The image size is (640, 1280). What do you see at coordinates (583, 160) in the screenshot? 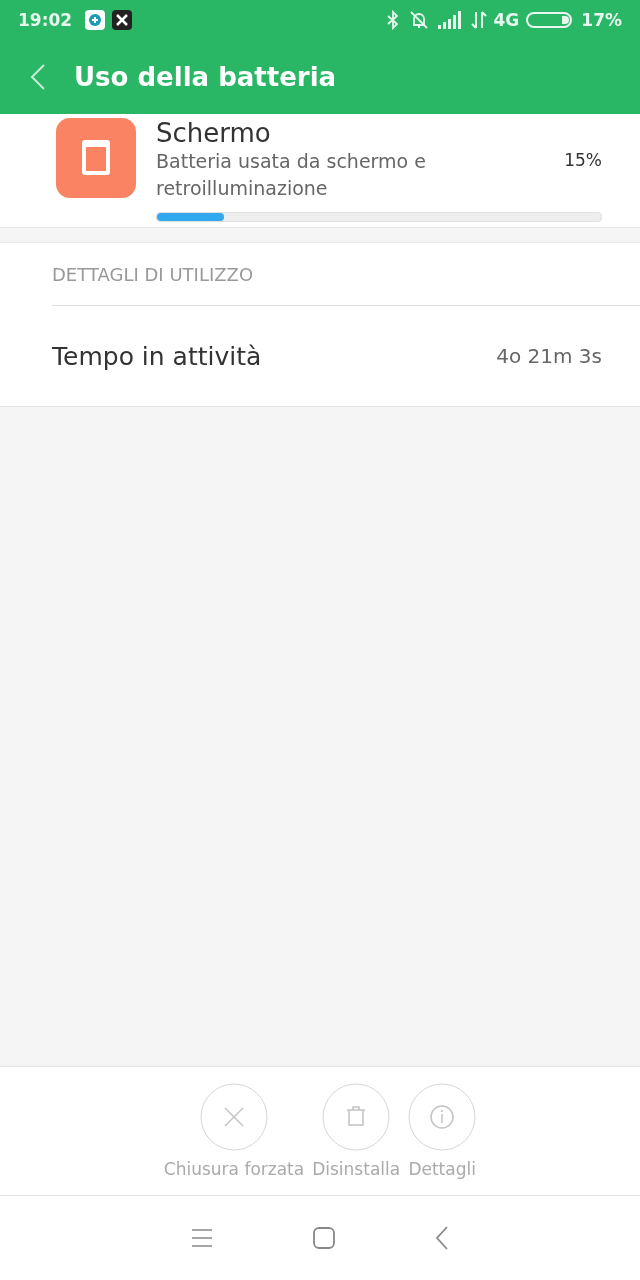
I see `usage-percent: 15%` at bounding box center [583, 160].